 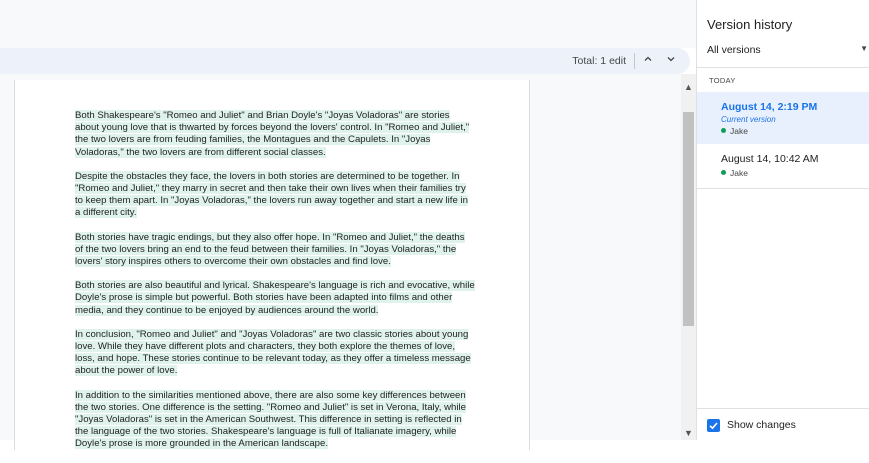 I want to click on scroll-up-icon: ▲, so click(x=688, y=87).